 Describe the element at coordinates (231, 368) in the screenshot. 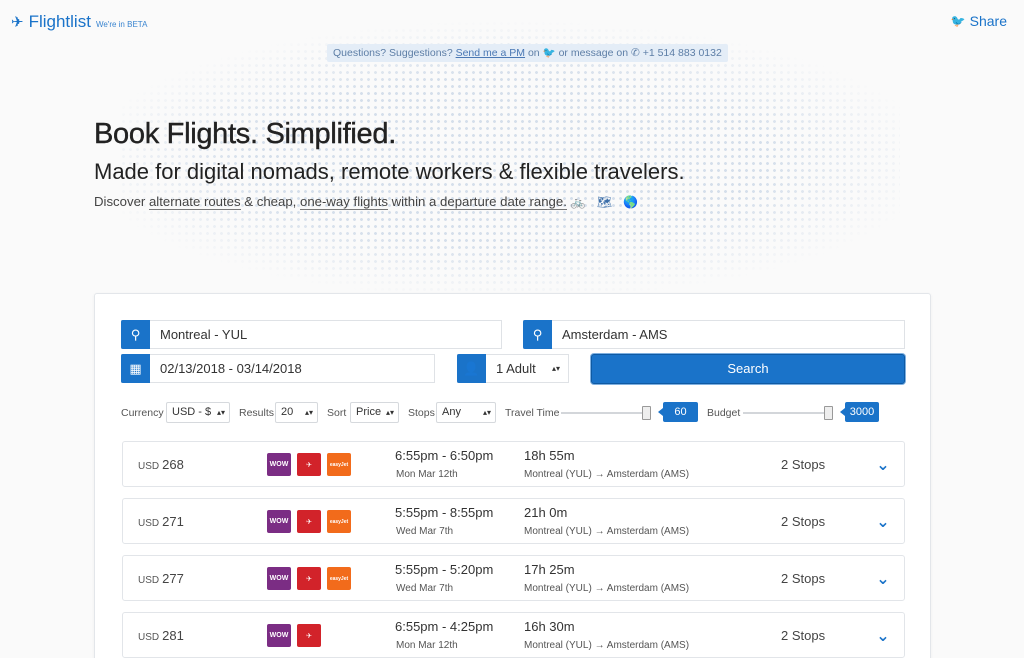

I see `date-range-value: 02/13/2018 - 03/14/2018` at that location.